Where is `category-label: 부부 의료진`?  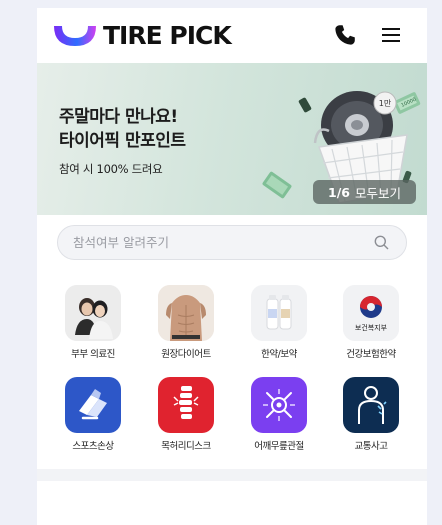 category-label: 부부 의료진 is located at coordinates (93, 354).